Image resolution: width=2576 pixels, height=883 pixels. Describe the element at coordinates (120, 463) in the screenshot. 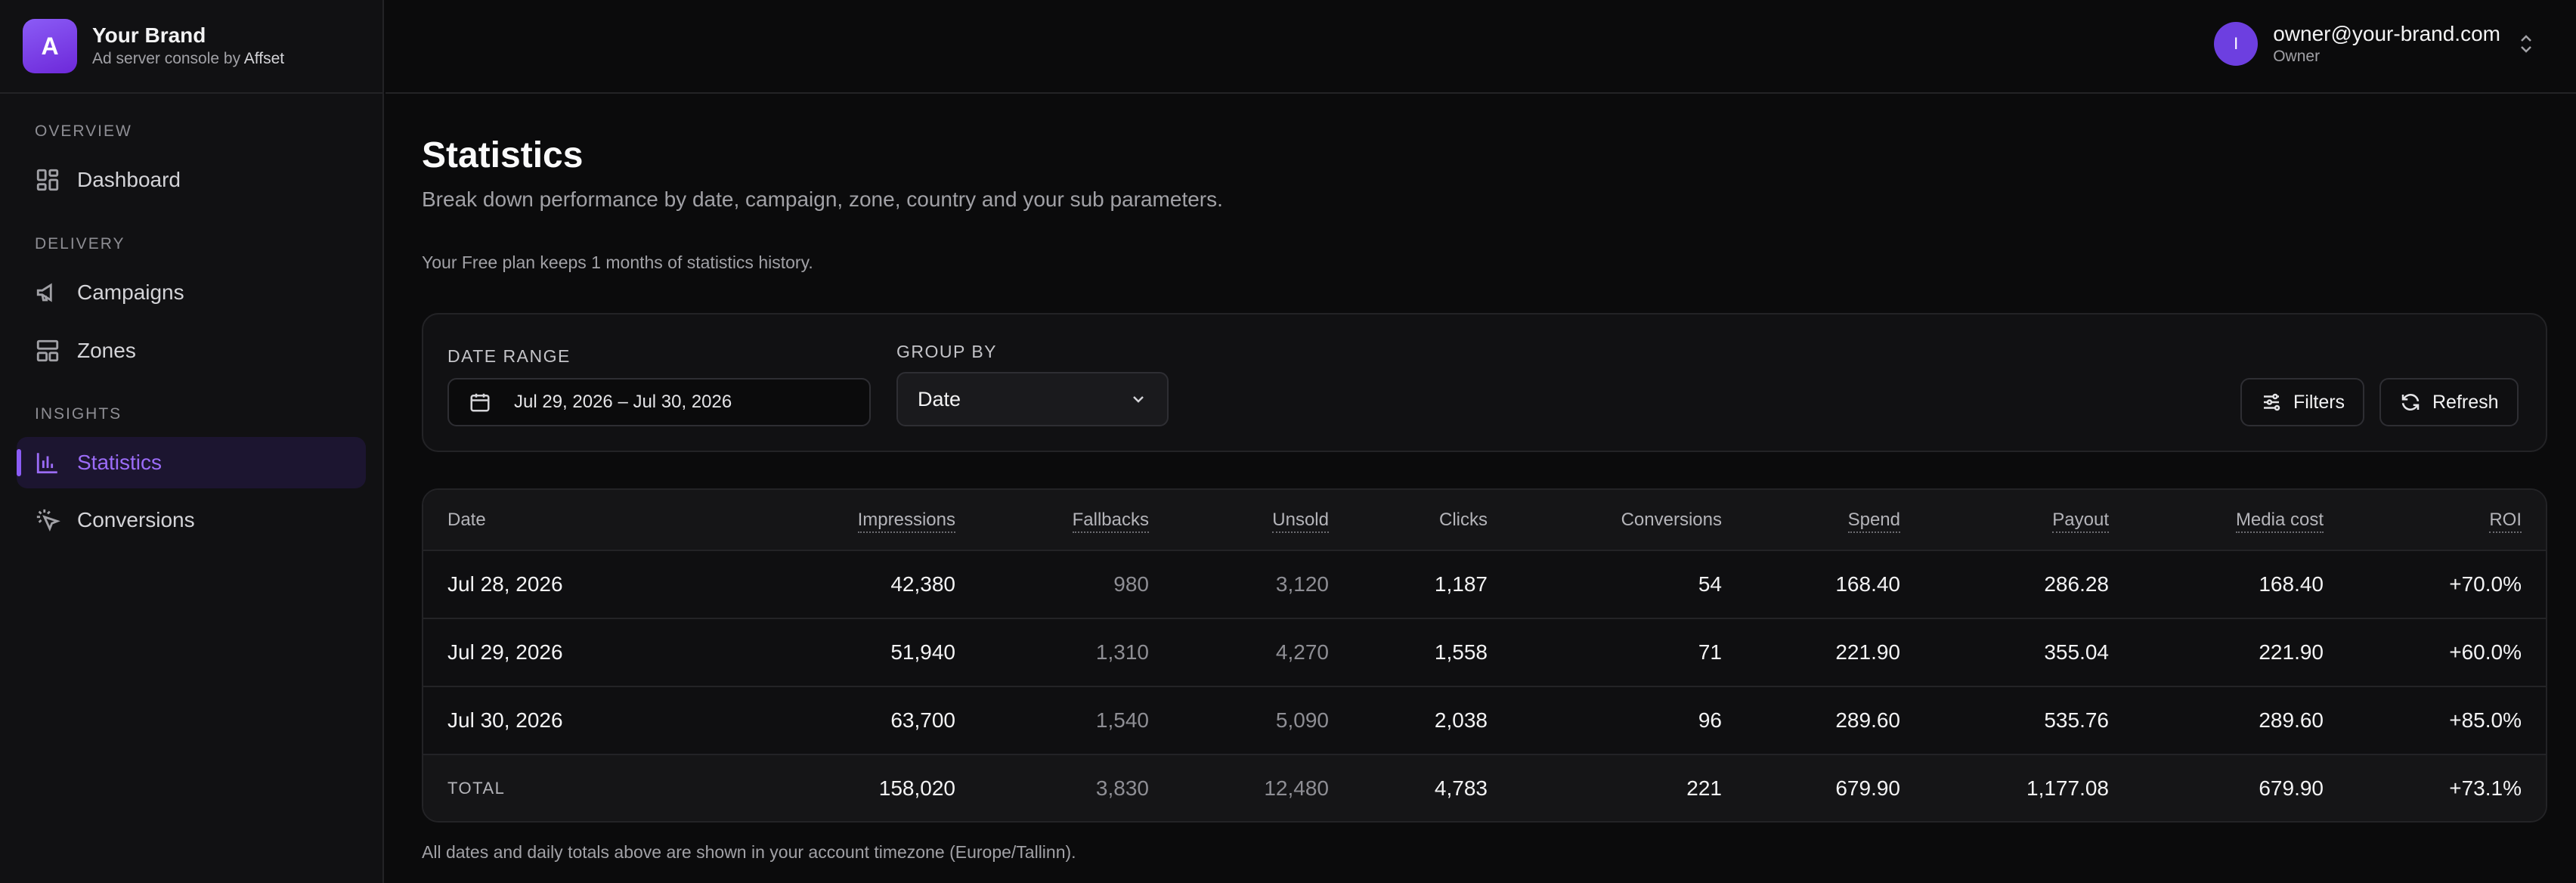

I see `sidebar-item-label: Statistics` at that location.